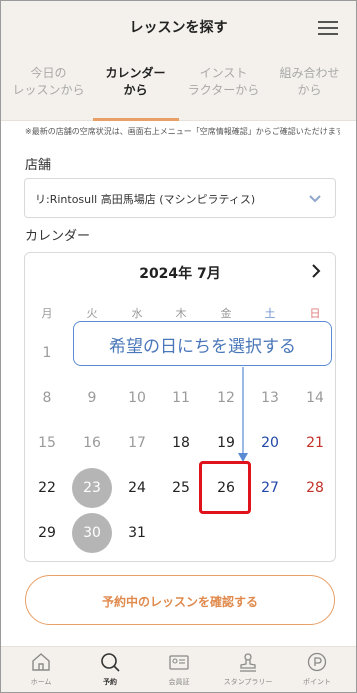  I want to click on store-label: 店舗, so click(38, 165).